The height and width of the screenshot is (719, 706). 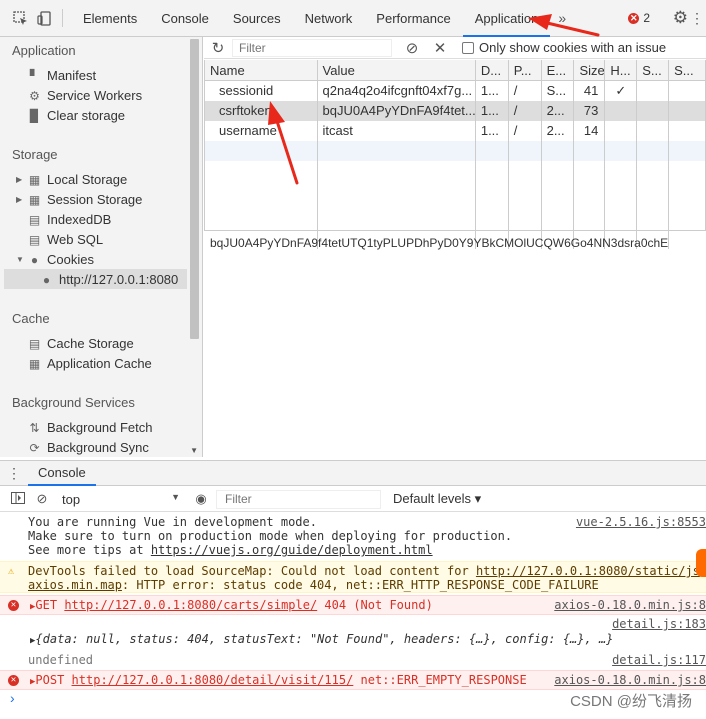 What do you see at coordinates (641, 522) in the screenshot?
I see `source-link: vue-2.5.16.js:8553` at bounding box center [641, 522].